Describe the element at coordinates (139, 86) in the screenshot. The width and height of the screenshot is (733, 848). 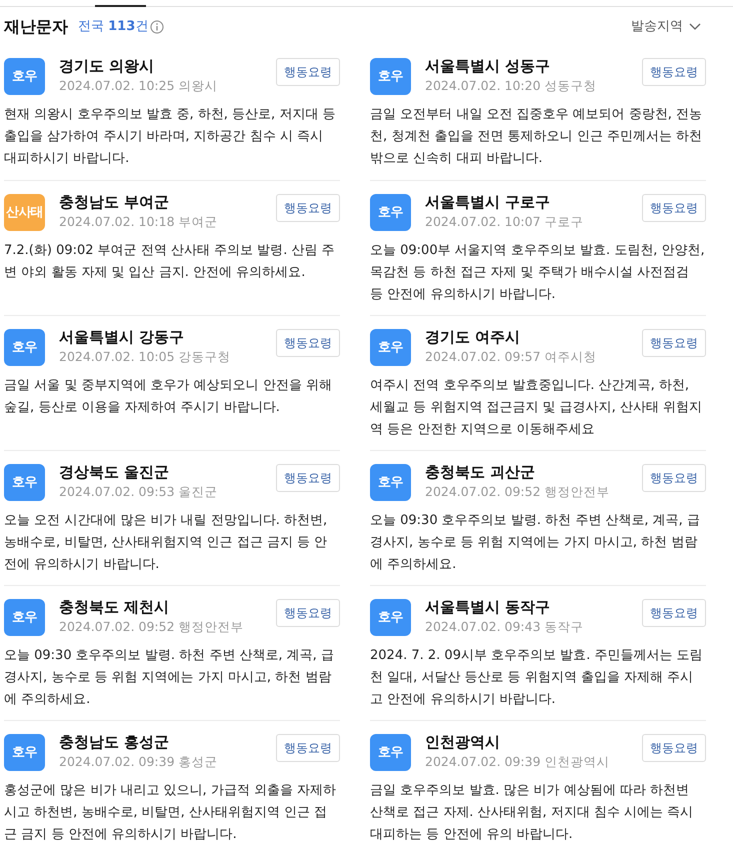
I see `message-meta: 2024.07.02. 10:25 의왕시` at that location.